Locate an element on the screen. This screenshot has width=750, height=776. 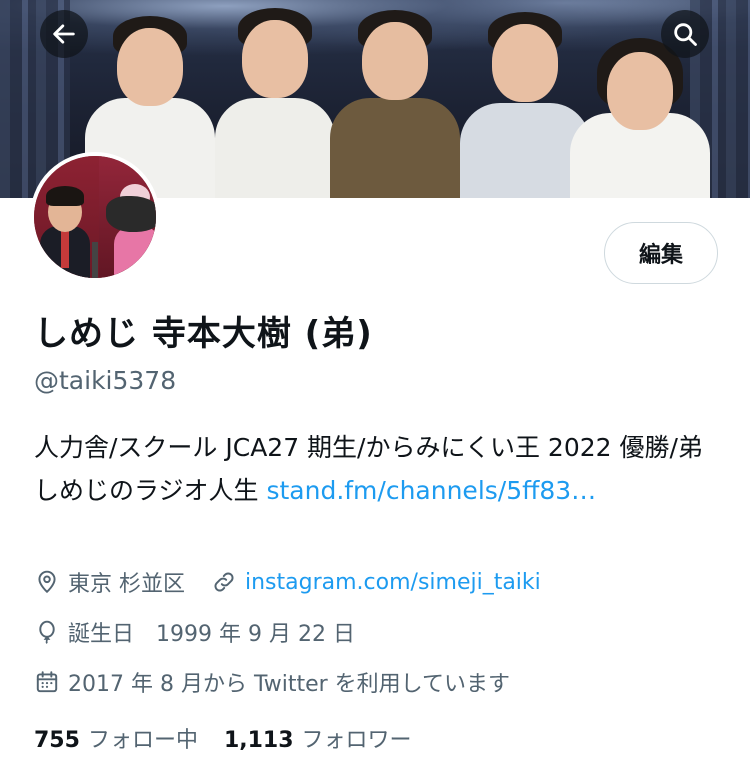
link-icon is located at coordinates (224, 582).